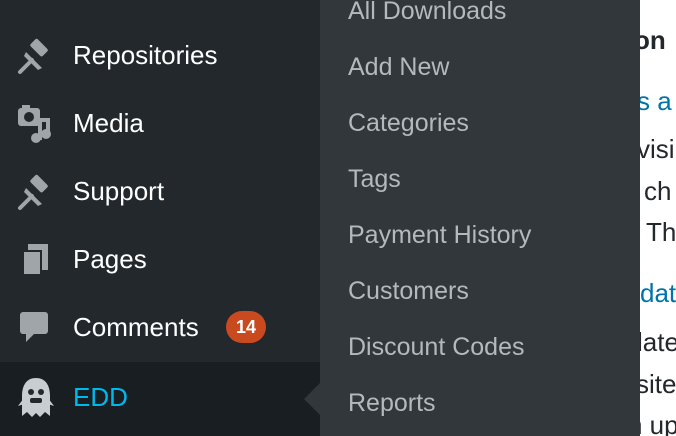 The width and height of the screenshot is (676, 436). Describe the element at coordinates (100, 397) in the screenshot. I see `sidebar-item-label: EDD` at that location.